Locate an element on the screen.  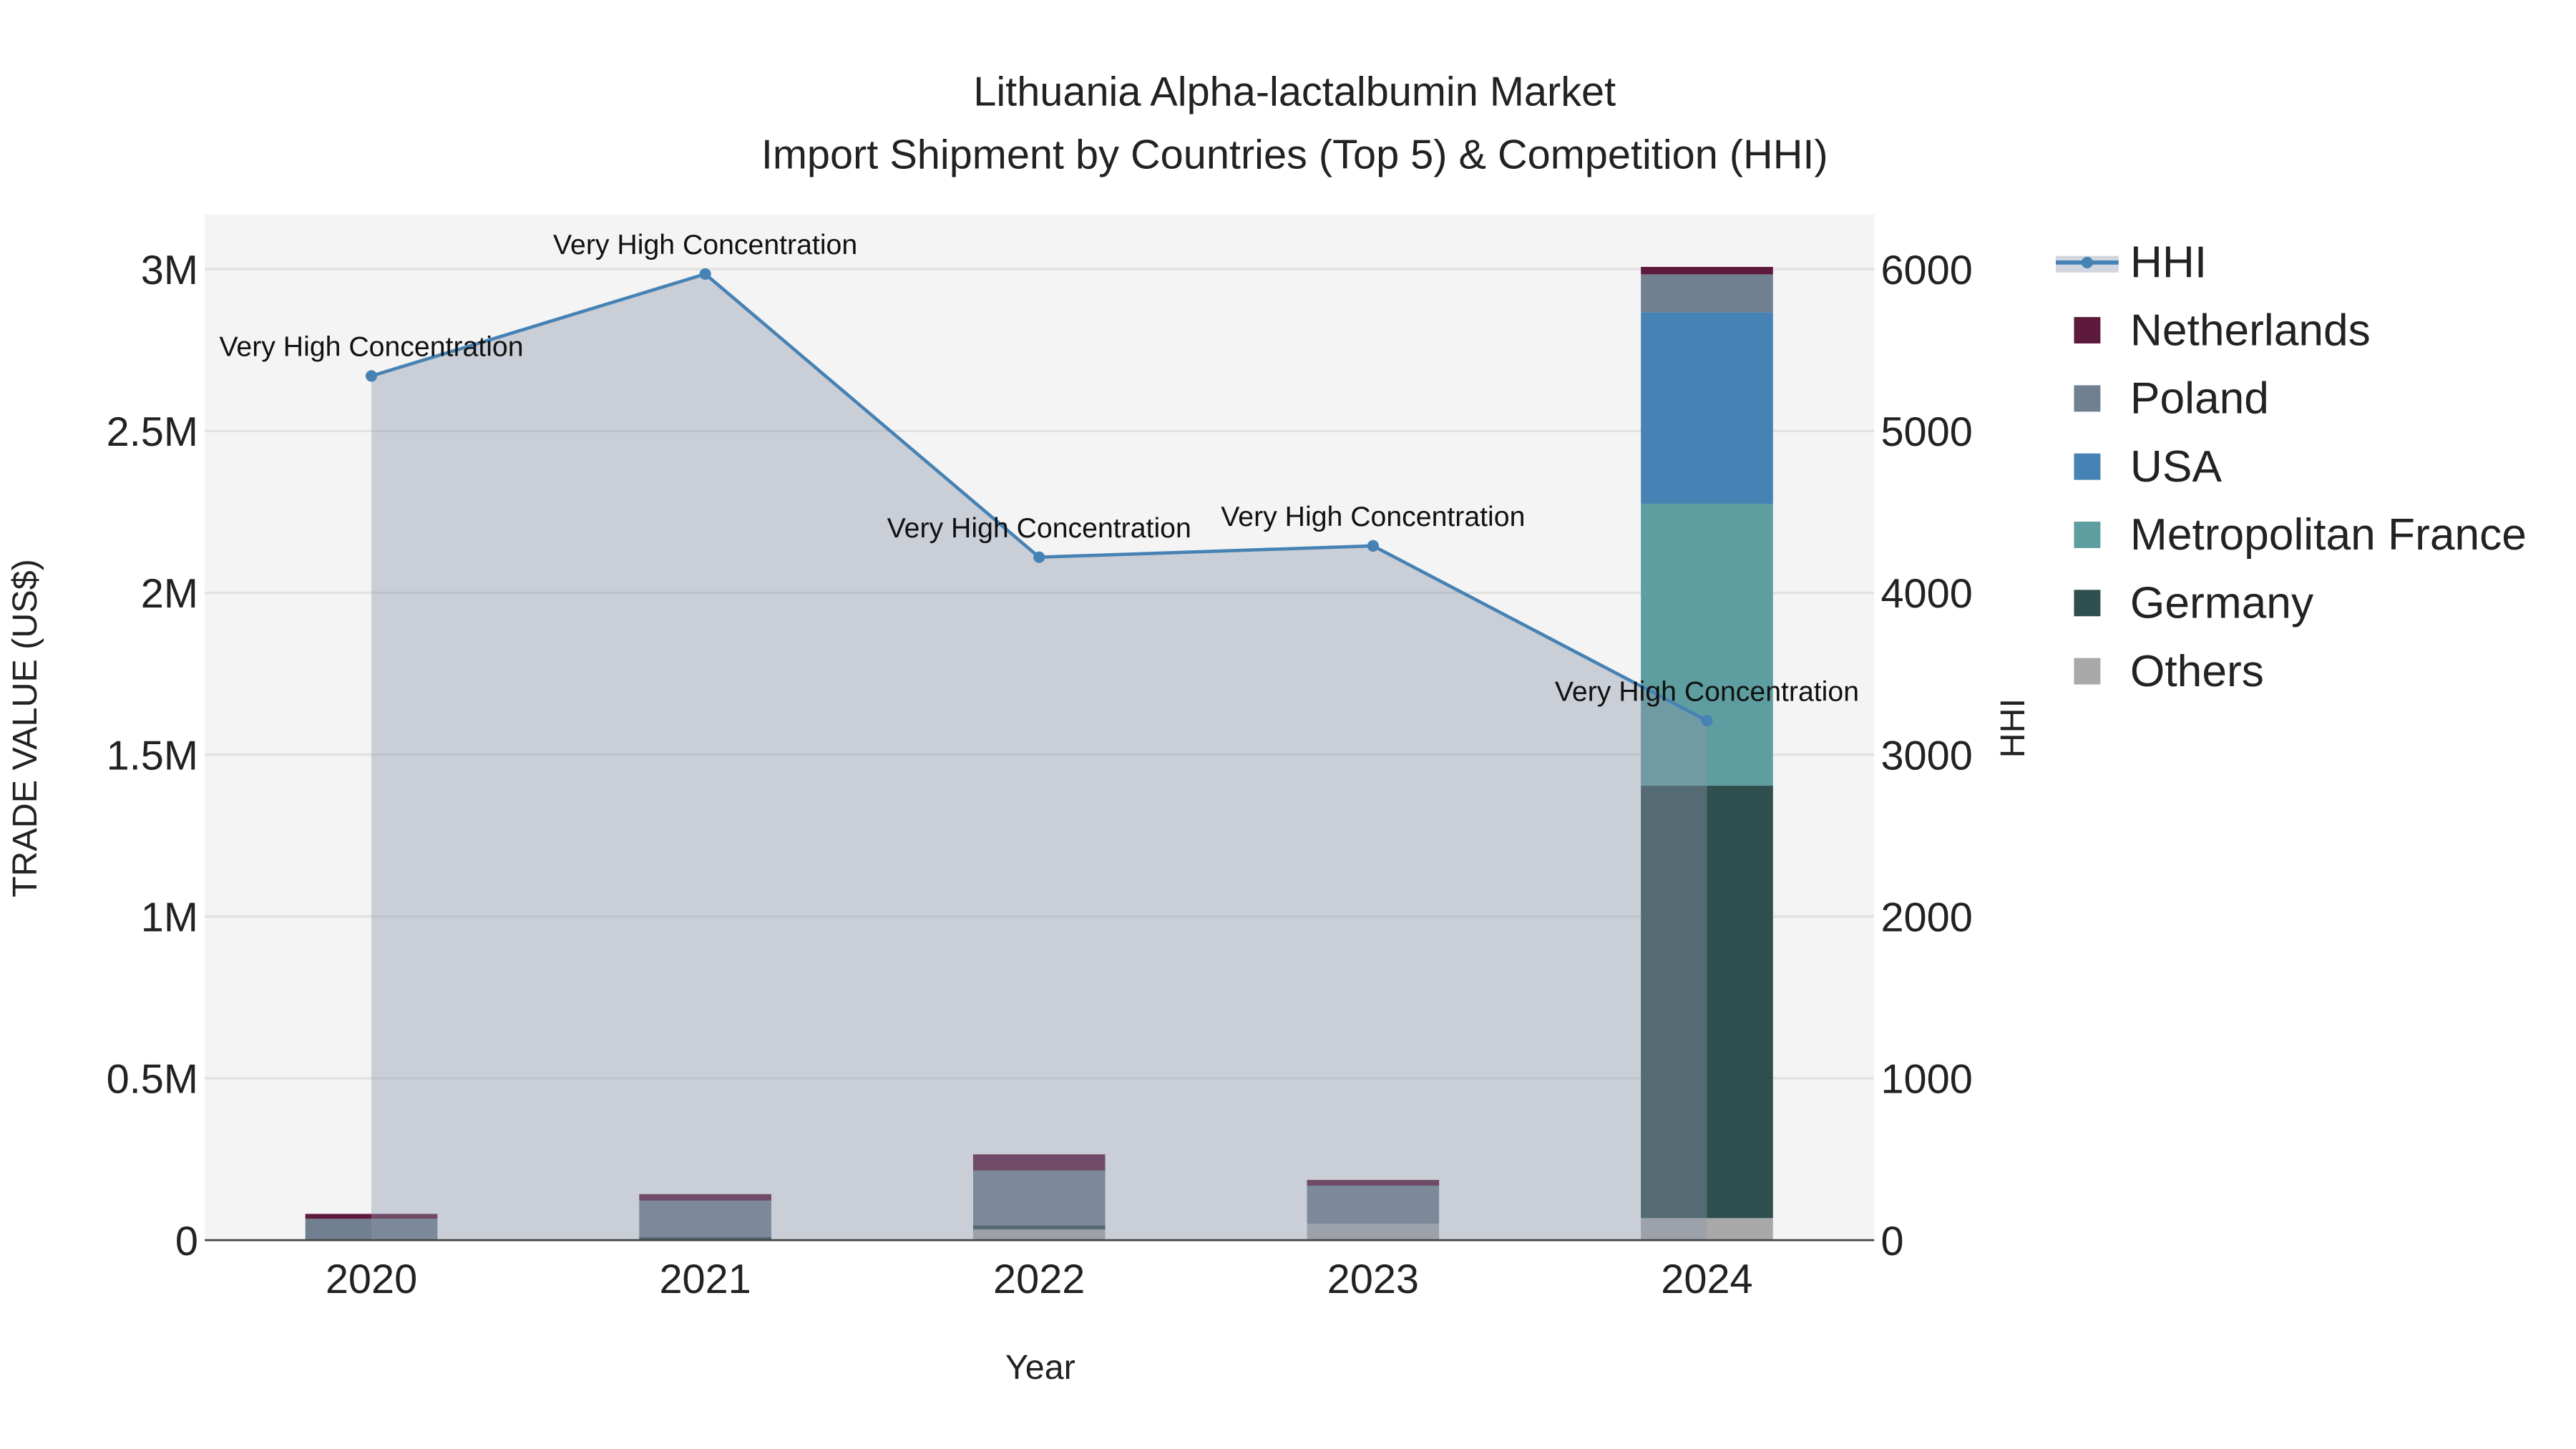
x-axis-label: Year is located at coordinates (1040, 1367).